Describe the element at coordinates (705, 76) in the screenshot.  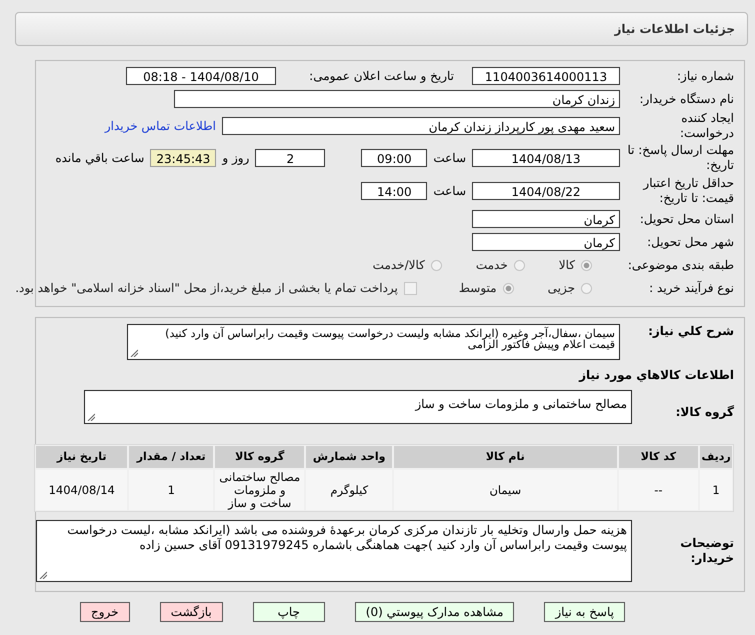
I see `field-label: شماره نیاز:` at that location.